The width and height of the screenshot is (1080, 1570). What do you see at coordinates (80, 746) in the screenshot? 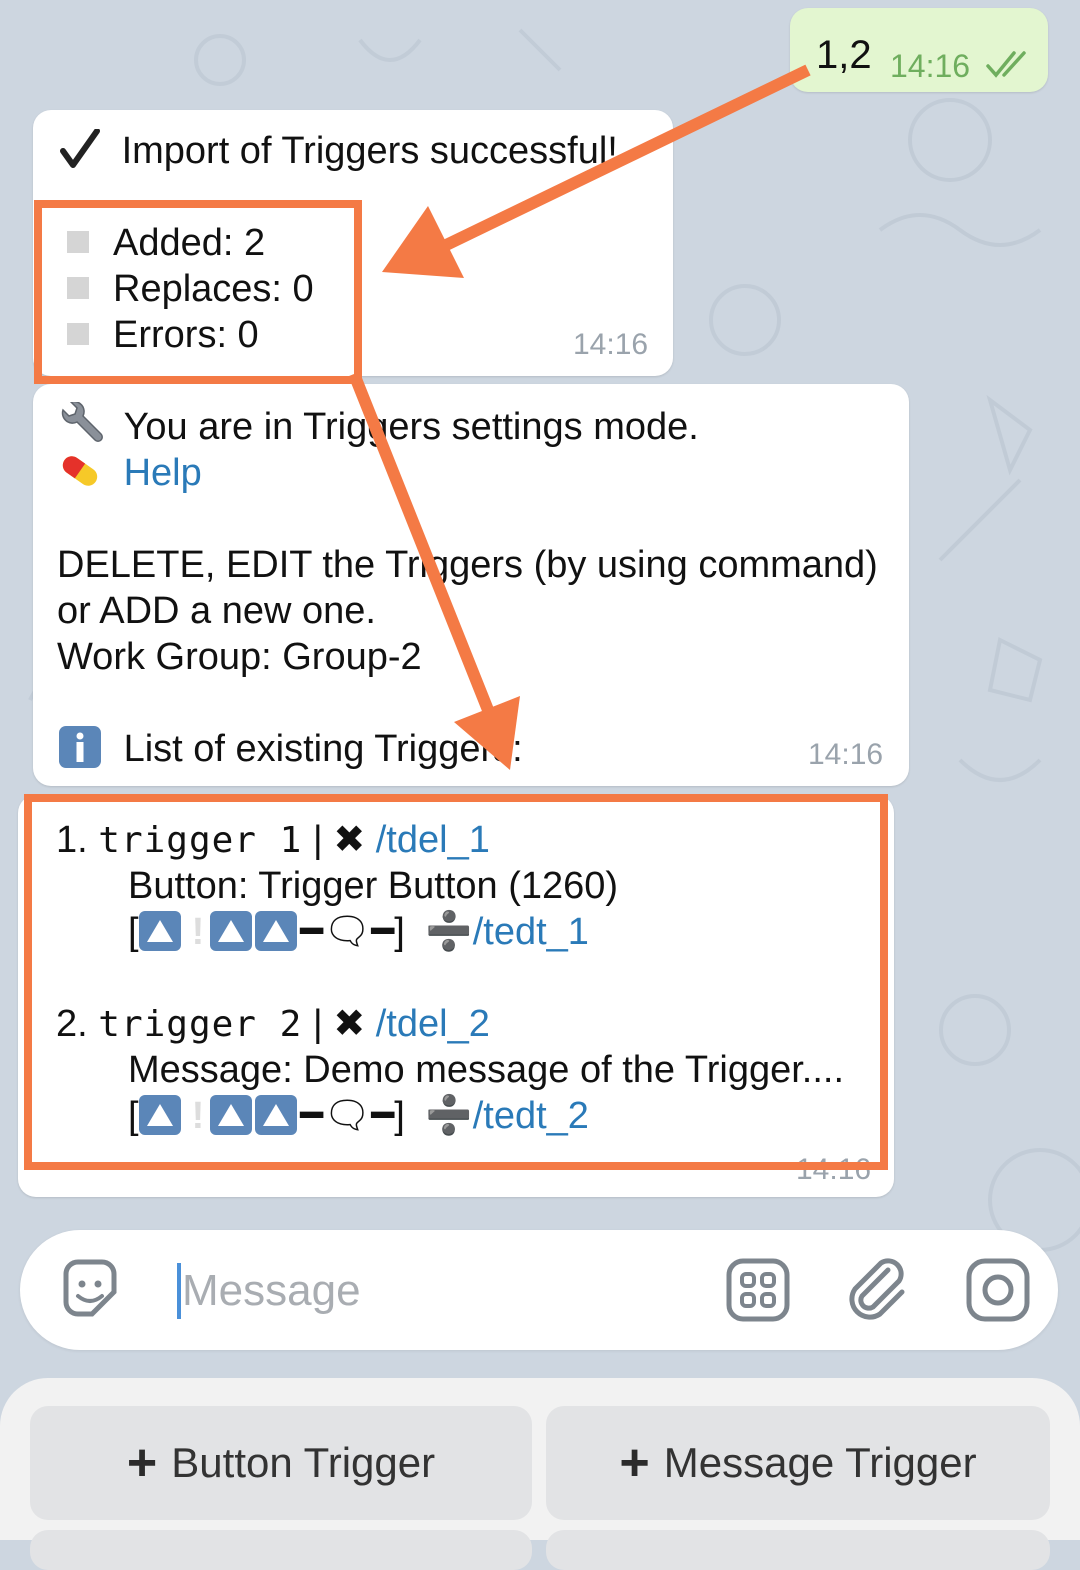
I see `info-icon` at bounding box center [80, 746].